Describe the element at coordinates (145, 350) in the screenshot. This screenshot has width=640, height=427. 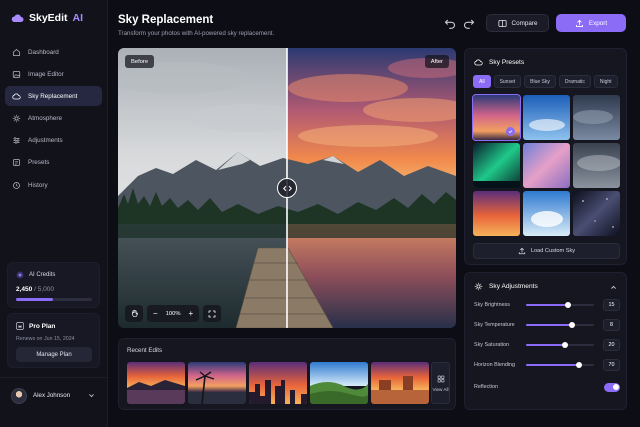
I see `recent-edits-title: Recent Edits` at that location.